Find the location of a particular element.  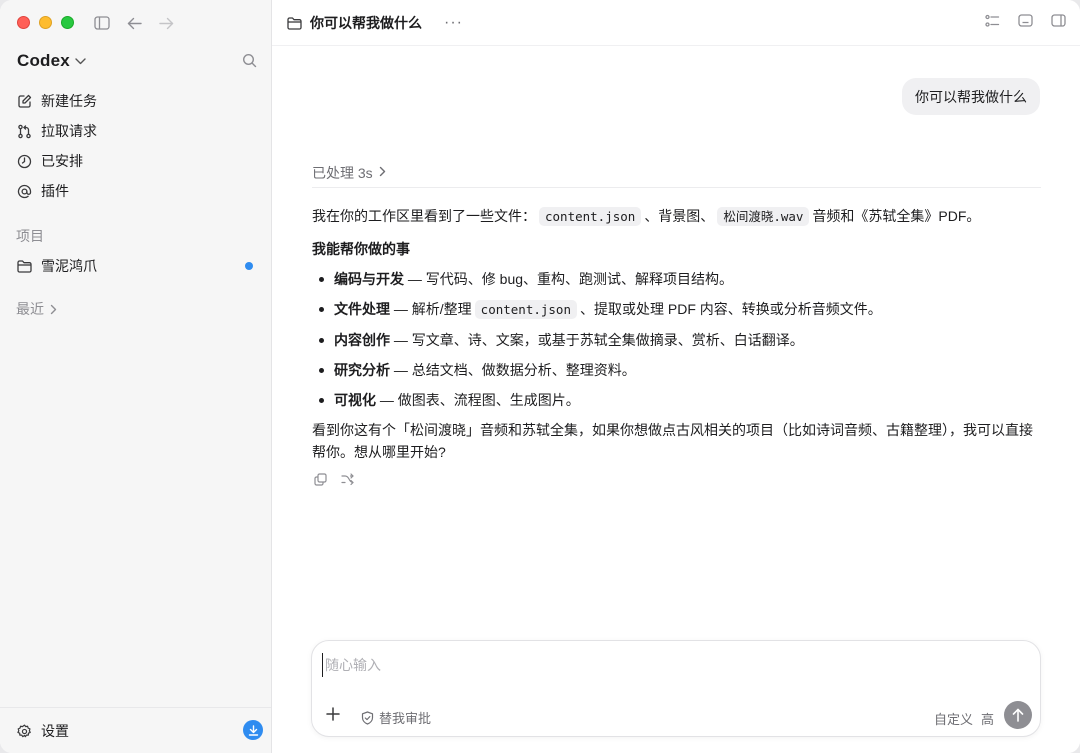

list-item-title: 编码与开发 is located at coordinates (369, 279).